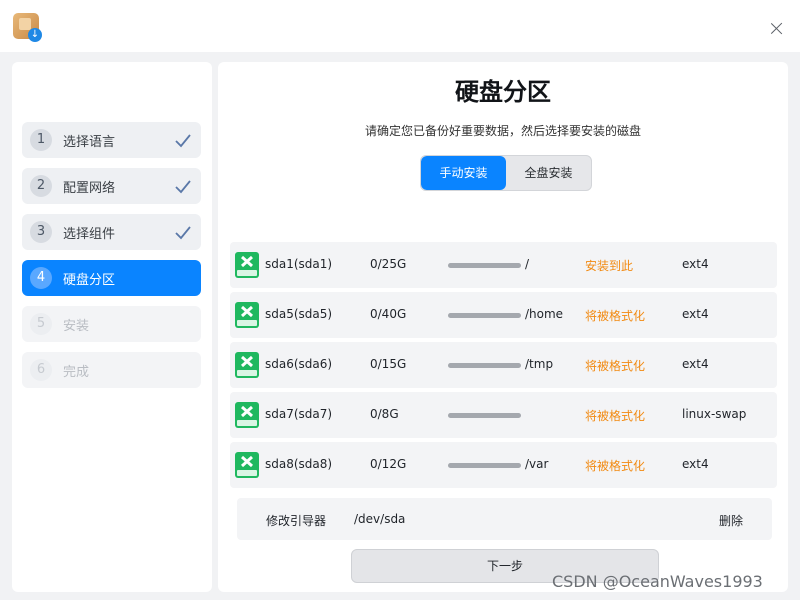  Describe the element at coordinates (89, 188) in the screenshot. I see `step-label: 配置网络` at that location.